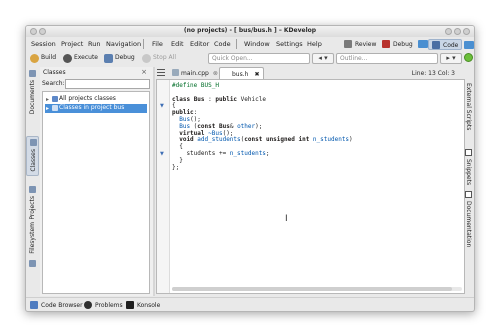 The width and height of the screenshot is (500, 335). What do you see at coordinates (32, 189) in the screenshot?
I see `projects-icon` at bounding box center [32, 189].